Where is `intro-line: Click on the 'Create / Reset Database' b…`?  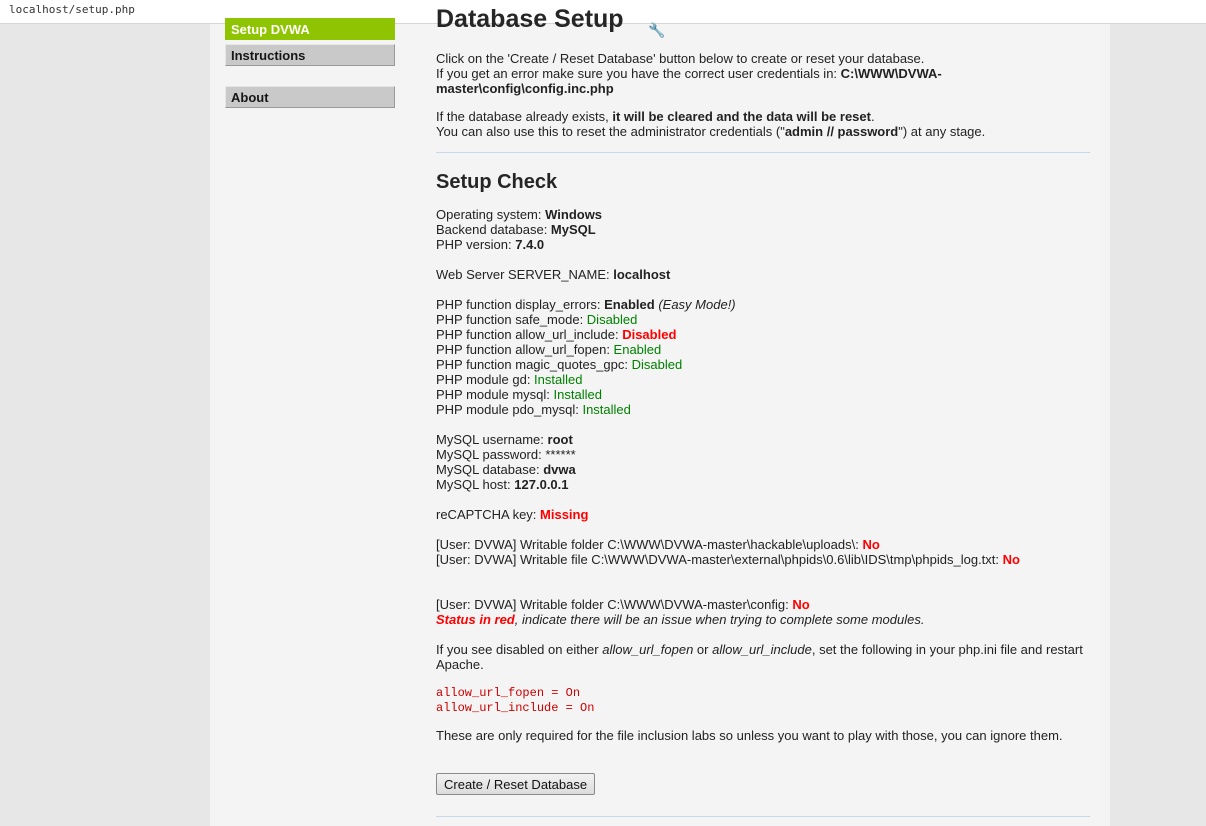
intro-line: Click on the 'Create / Reset Database' b… is located at coordinates (680, 58).